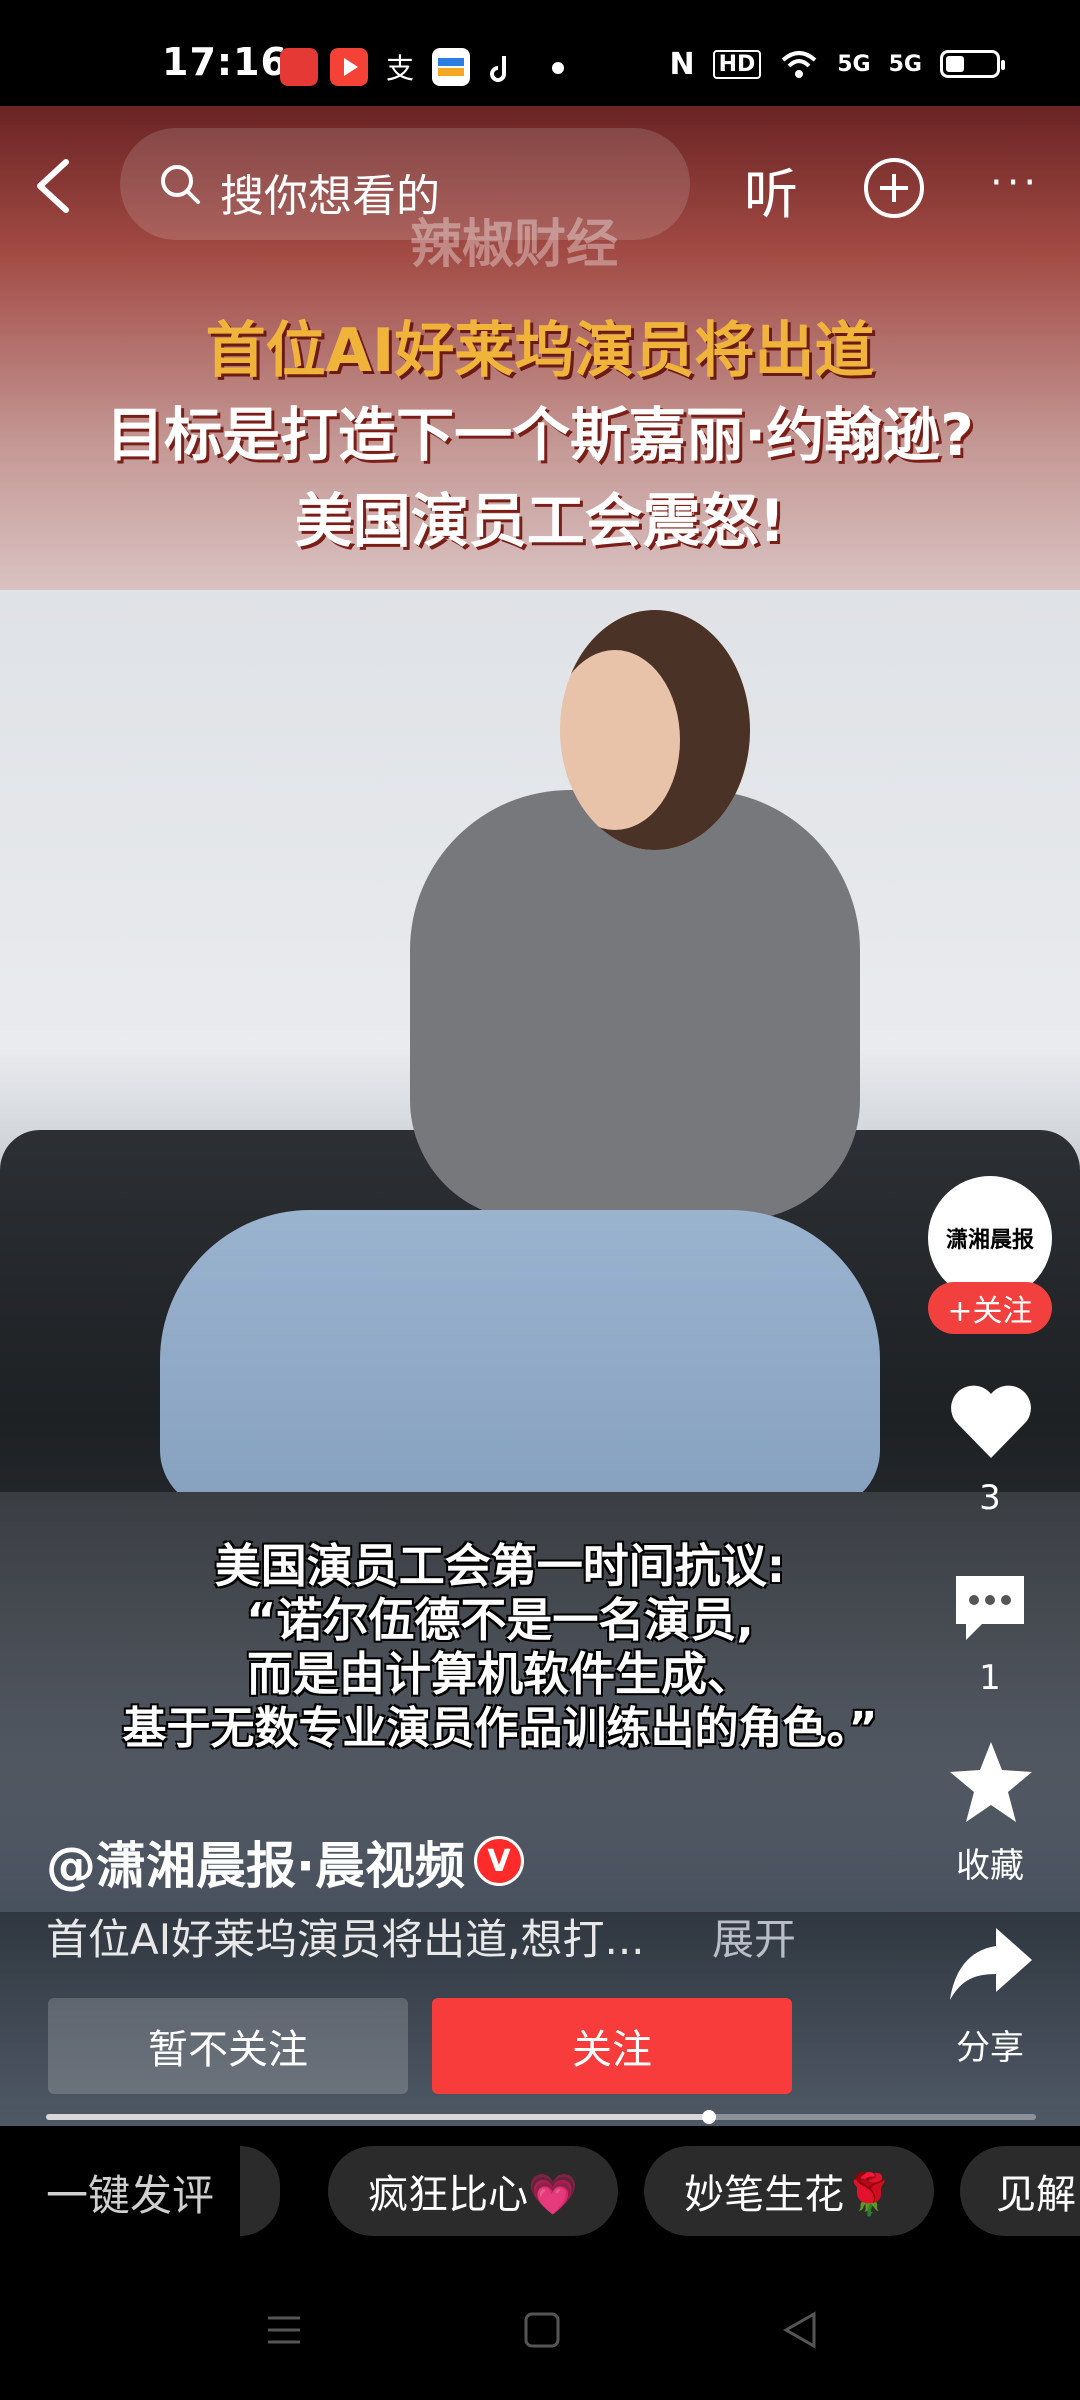  I want to click on heart-icon, so click(991, 1421).